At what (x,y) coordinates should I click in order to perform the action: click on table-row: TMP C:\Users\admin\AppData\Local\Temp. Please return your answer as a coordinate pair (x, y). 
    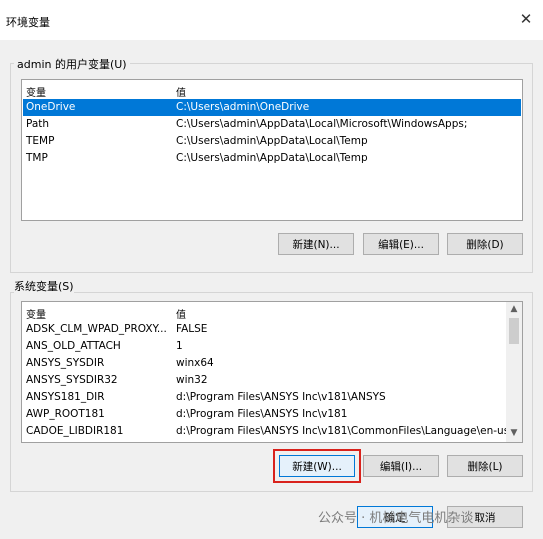
    Looking at the image, I should click on (272, 158).